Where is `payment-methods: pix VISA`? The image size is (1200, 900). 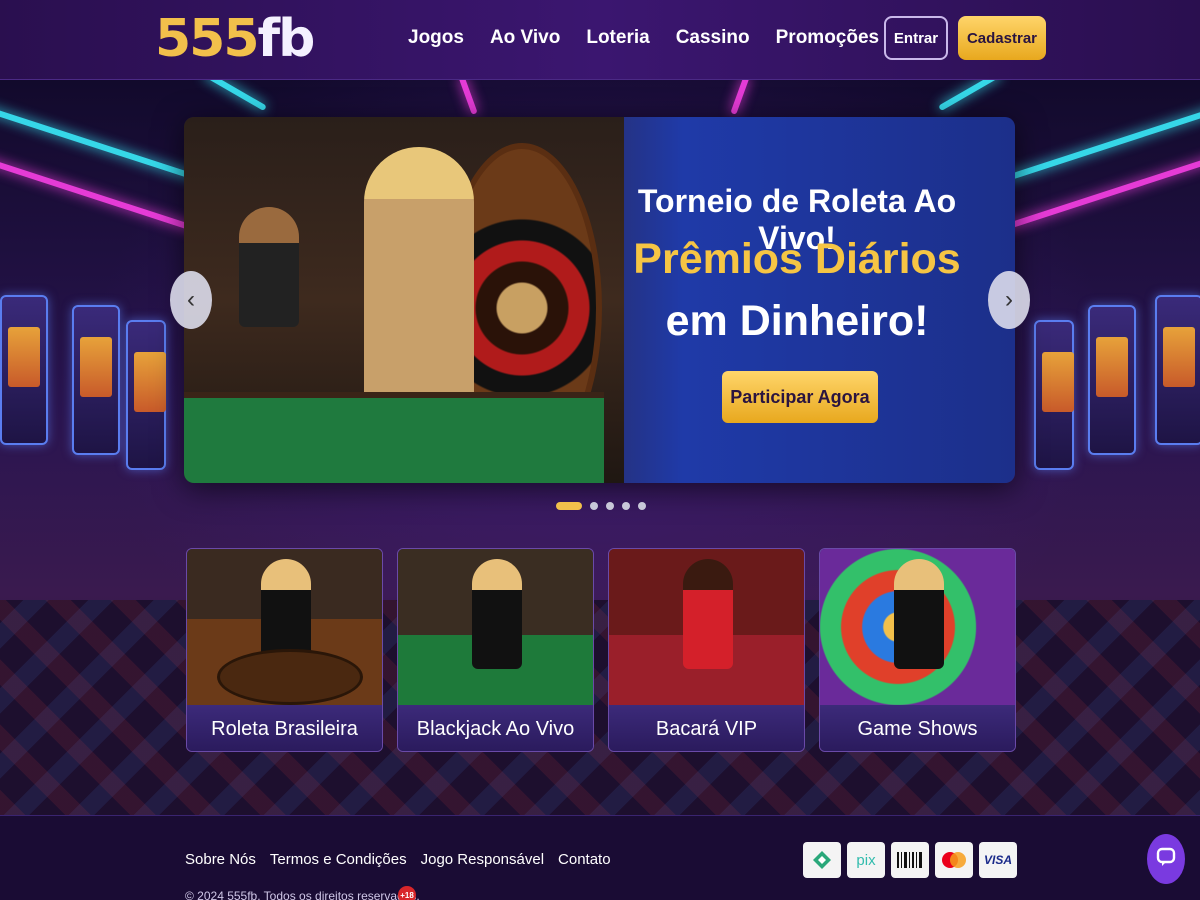
payment-methods: pix VISA is located at coordinates (910, 860).